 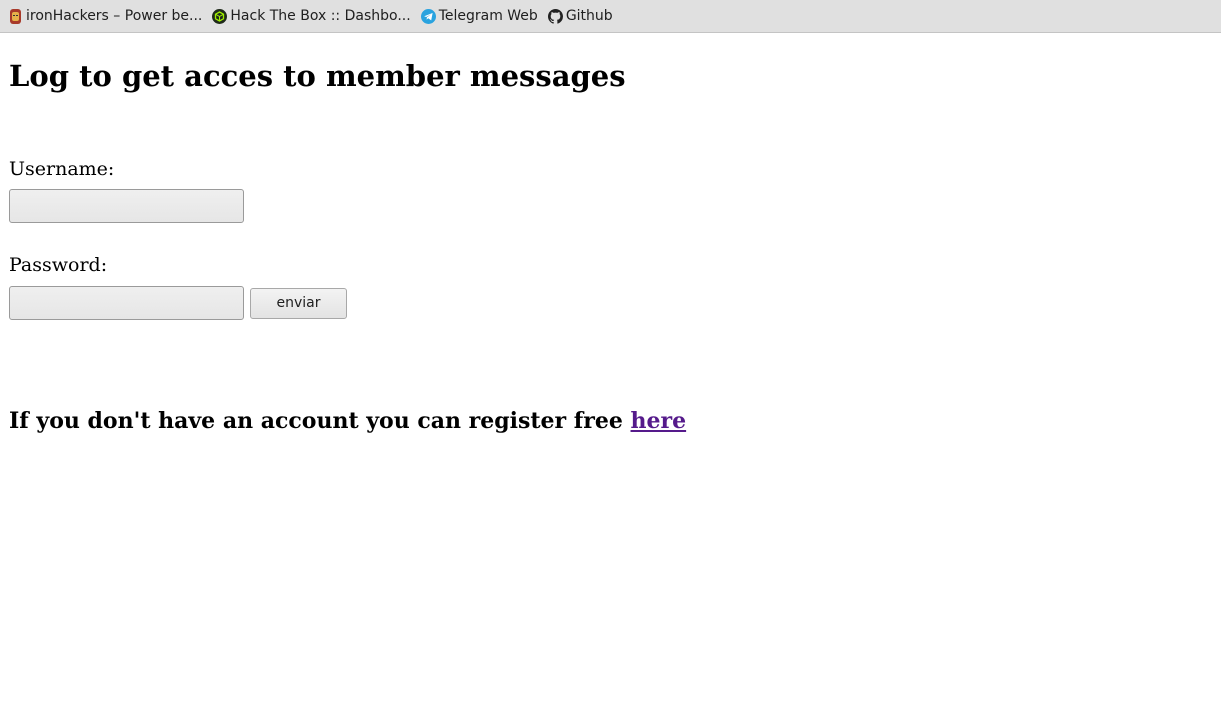 I want to click on bookmark-label: Telegram Web, so click(x=488, y=16).